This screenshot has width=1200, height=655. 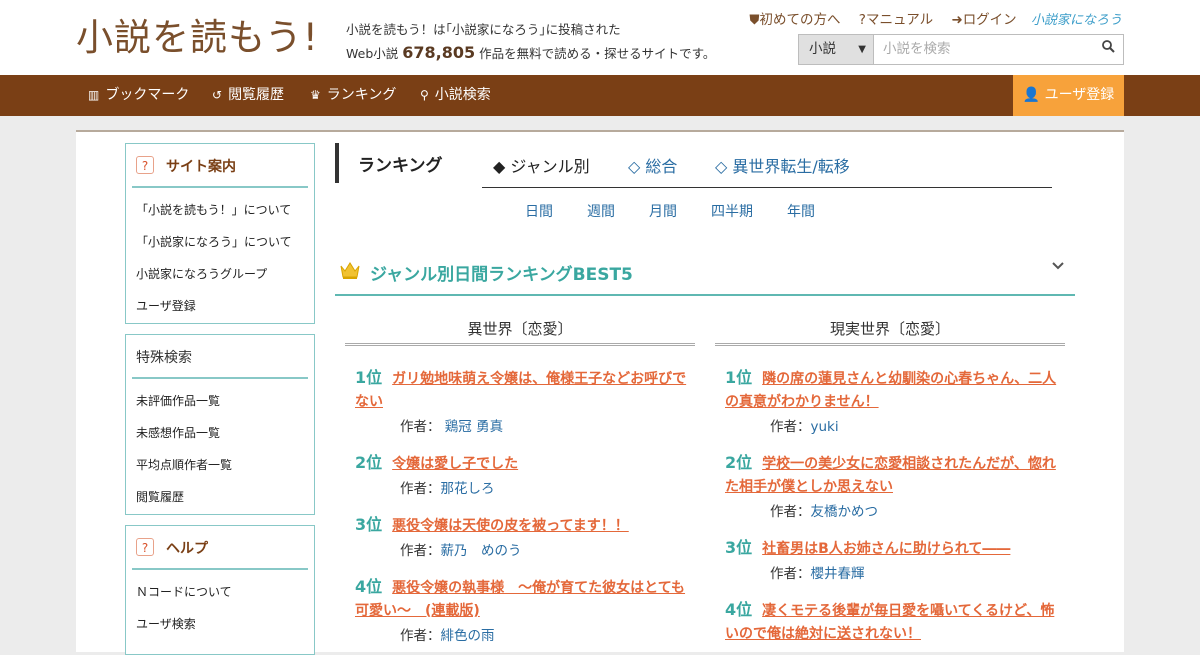 I want to click on tagline-prefix: Web小説, so click(x=372, y=53).